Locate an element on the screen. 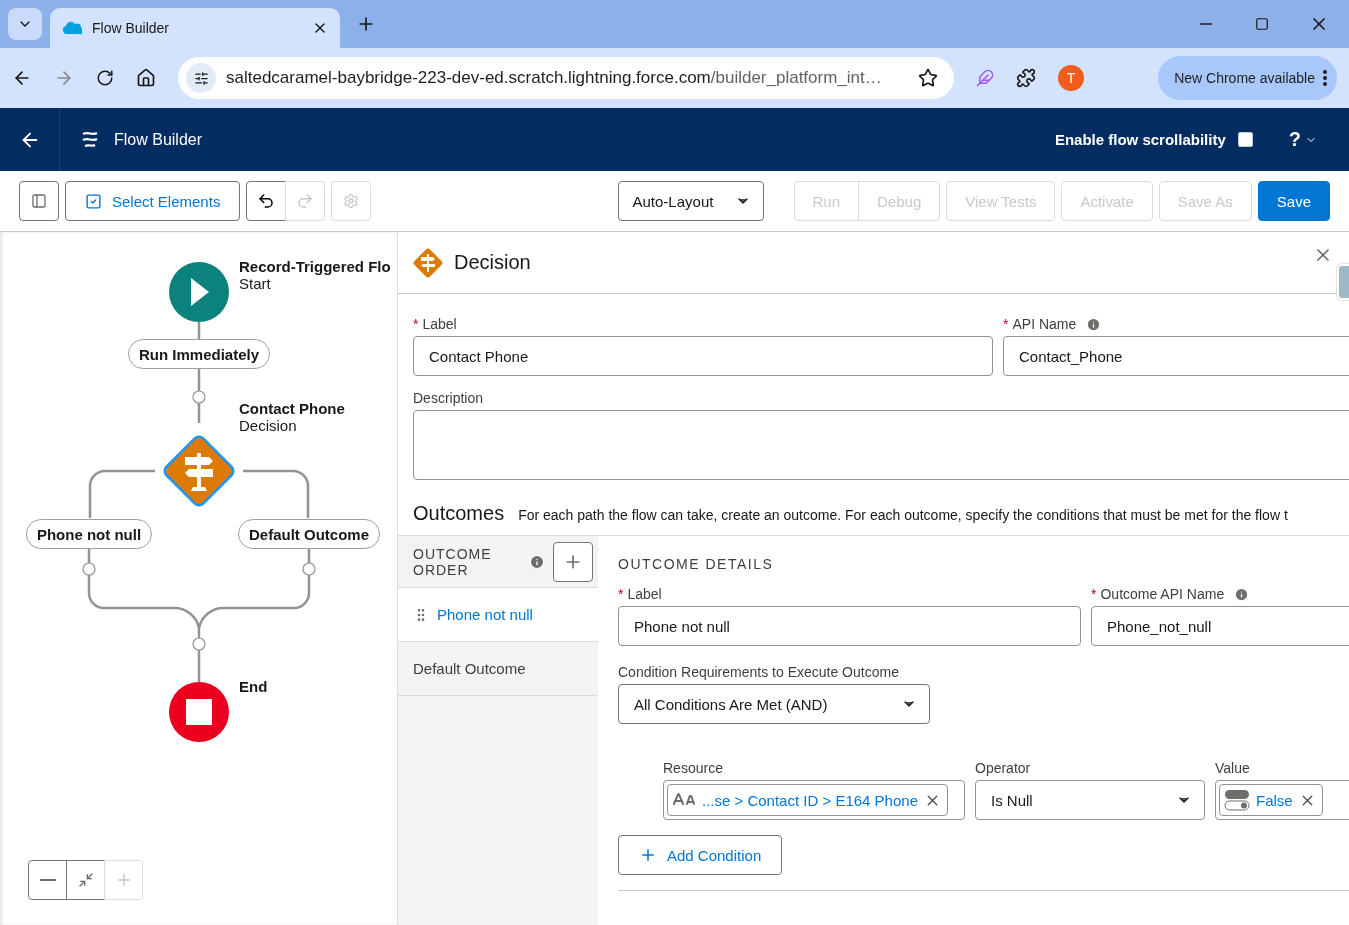  section-title: Outcomes is located at coordinates (459, 513).